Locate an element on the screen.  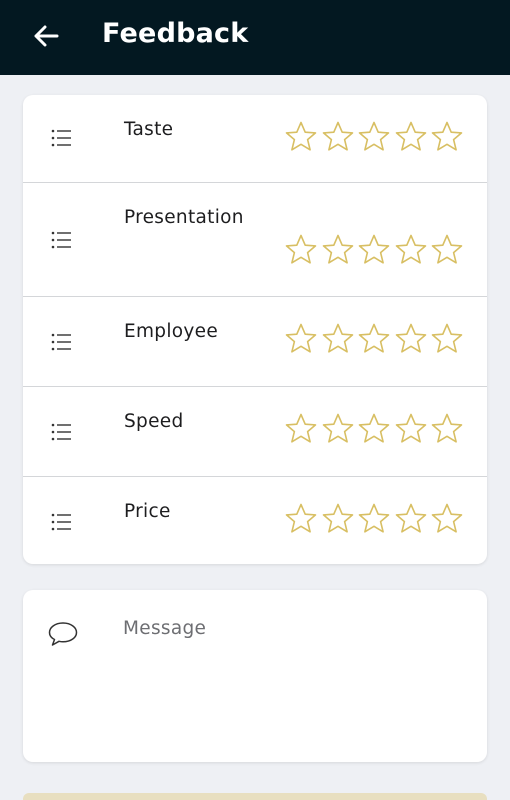
rating-row-speed: Speed is located at coordinates (255, 432).